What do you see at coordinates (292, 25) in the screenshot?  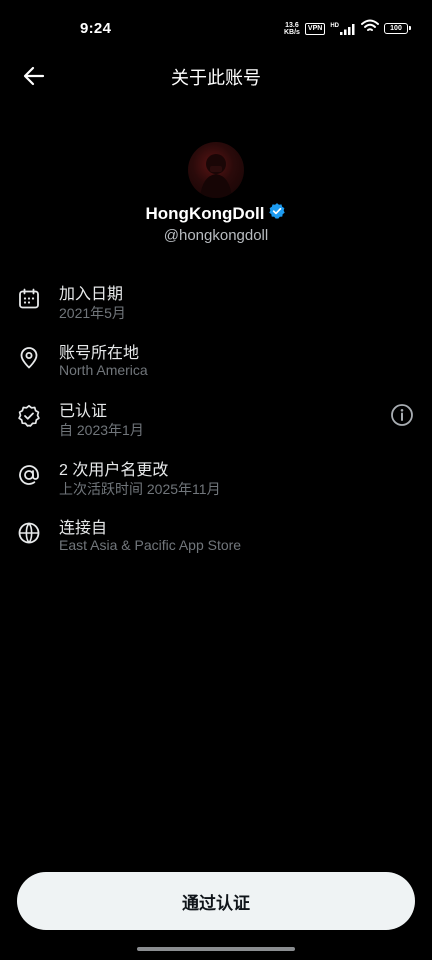 I see `network-speed-value: 13.6` at bounding box center [292, 25].